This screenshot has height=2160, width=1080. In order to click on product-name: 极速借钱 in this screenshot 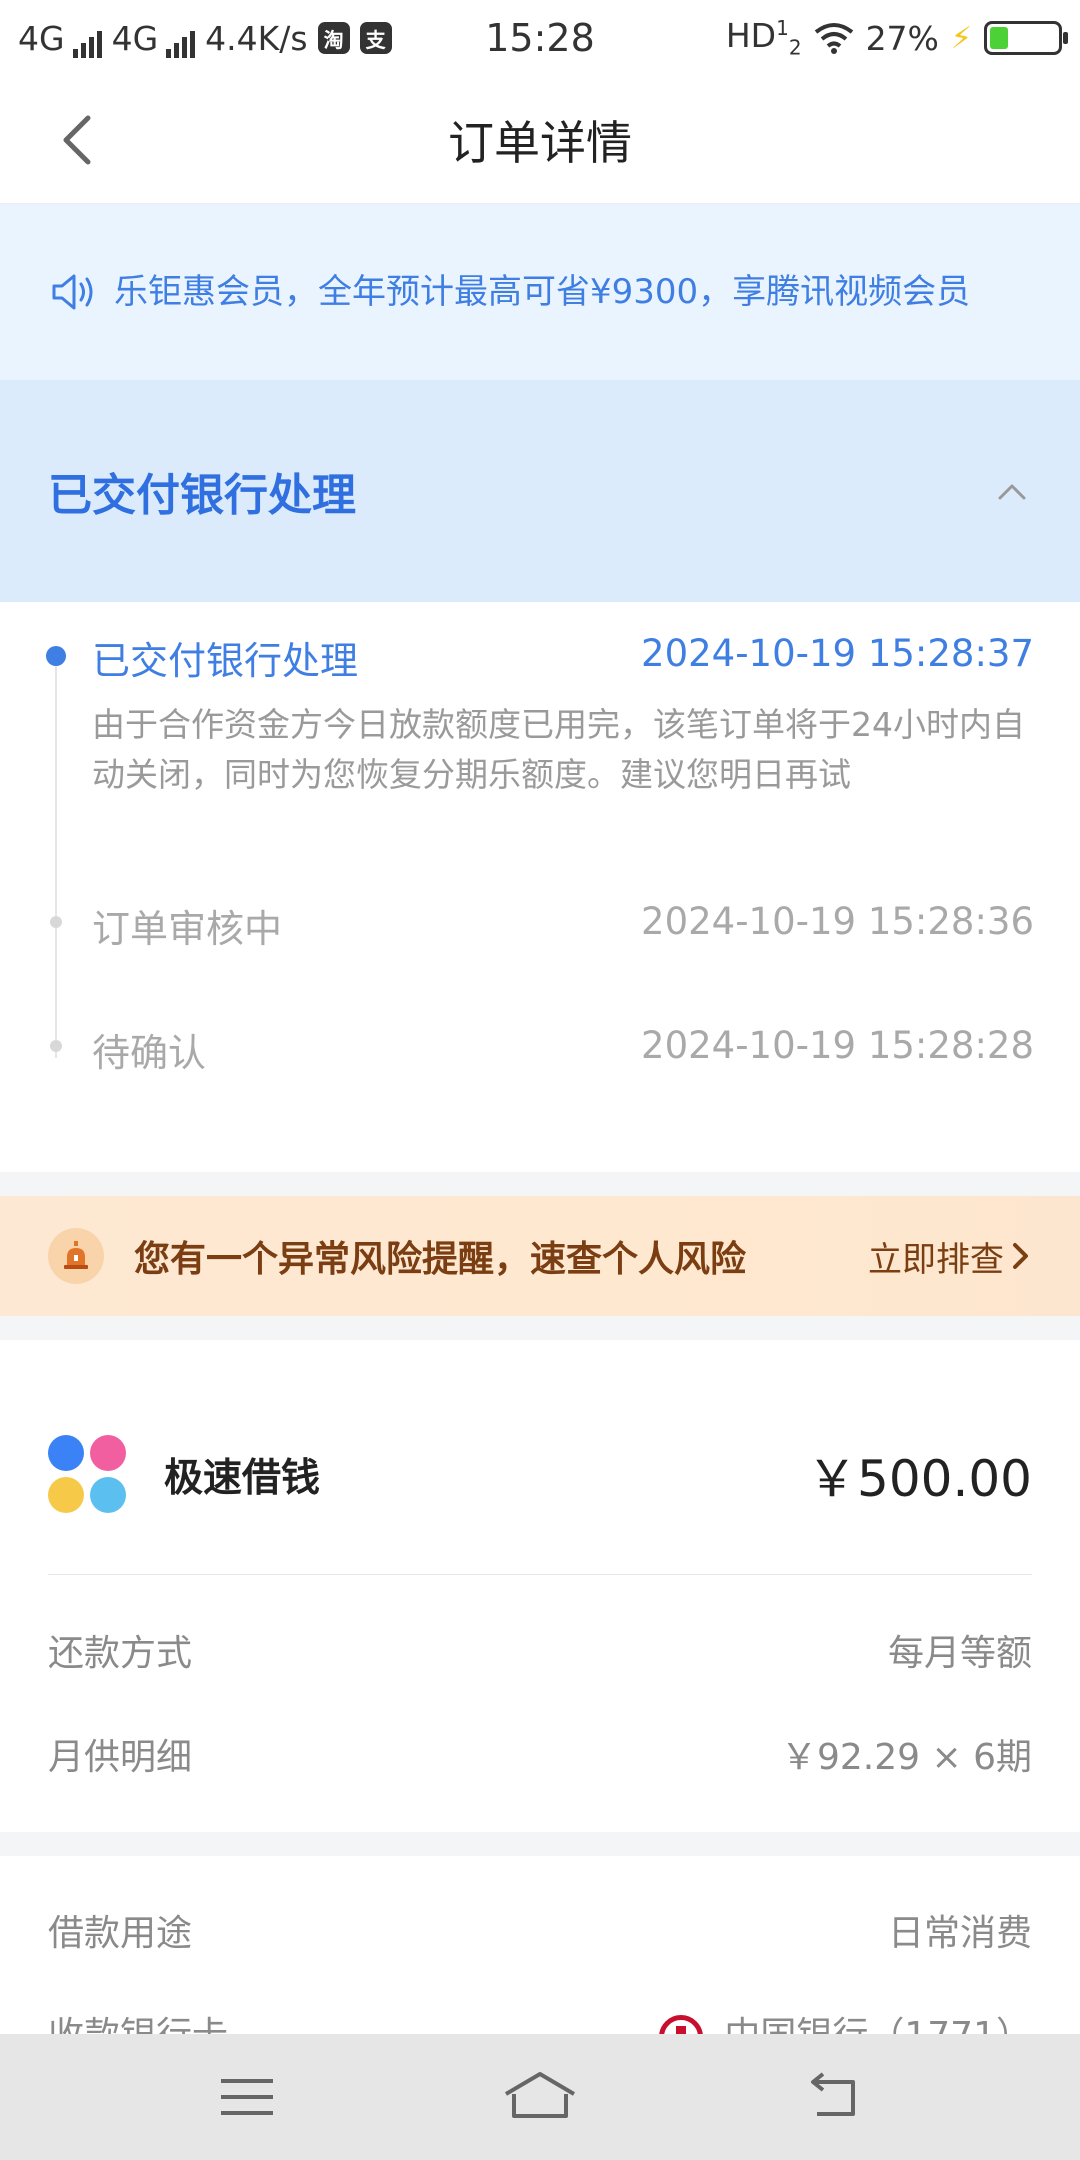, I will do `click(242, 1478)`.